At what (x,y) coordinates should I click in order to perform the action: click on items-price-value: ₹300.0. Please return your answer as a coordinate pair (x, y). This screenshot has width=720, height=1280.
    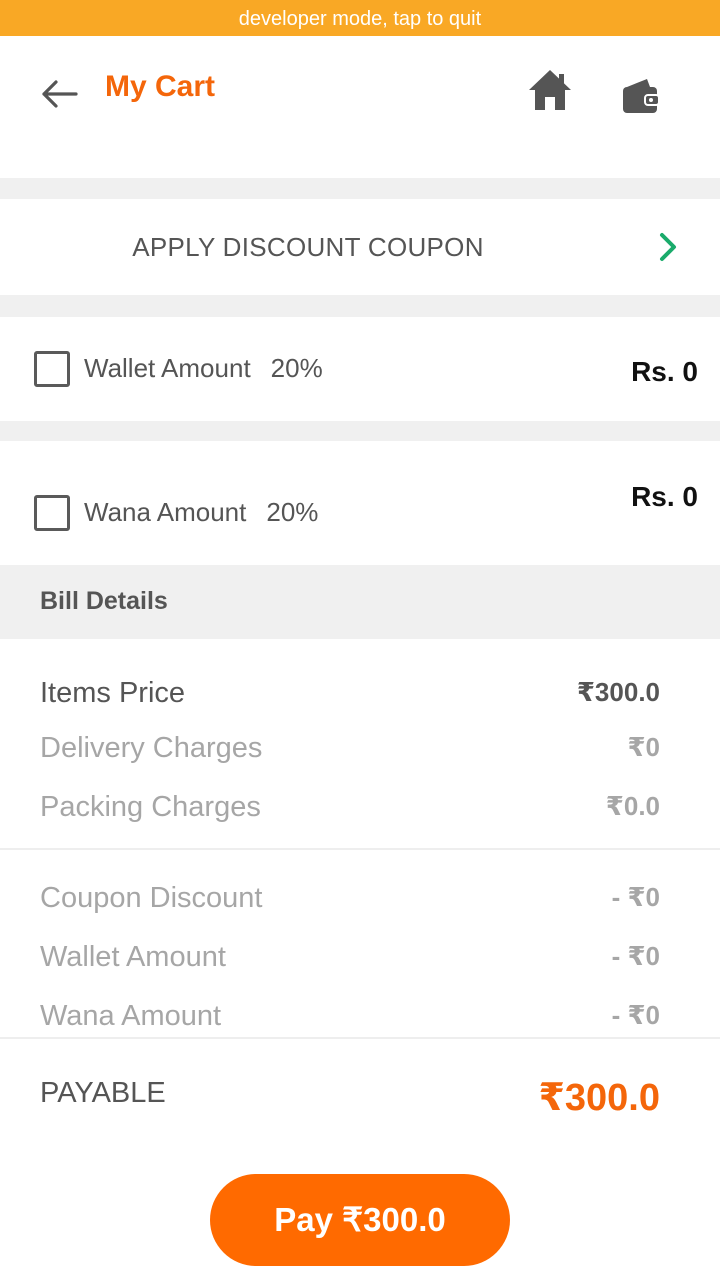
    Looking at the image, I should click on (618, 692).